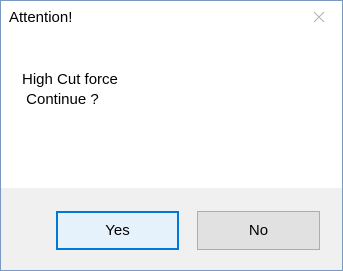  I want to click on close-button, so click(319, 16).